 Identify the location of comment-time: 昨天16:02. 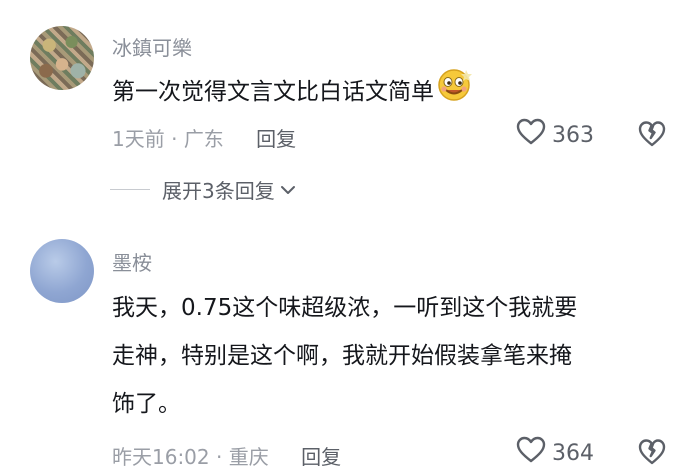
(161, 457).